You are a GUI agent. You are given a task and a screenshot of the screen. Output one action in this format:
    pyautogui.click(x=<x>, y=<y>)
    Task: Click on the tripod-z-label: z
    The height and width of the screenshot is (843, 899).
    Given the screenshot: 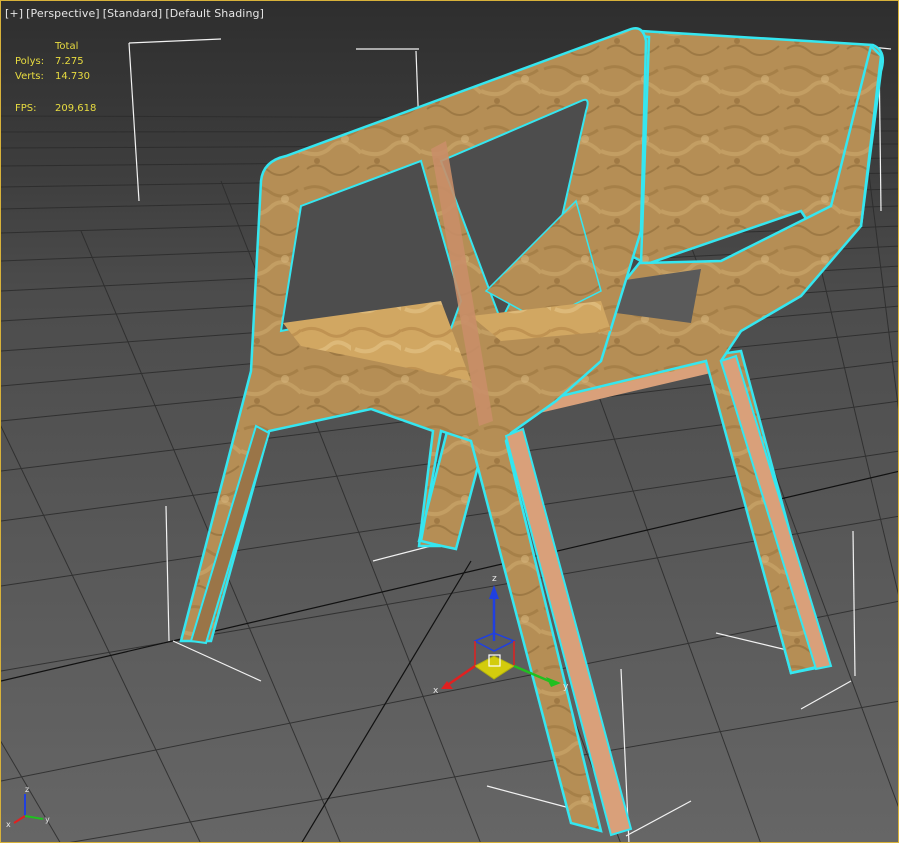 What is the action you would take?
    pyautogui.click(x=27, y=789)
    